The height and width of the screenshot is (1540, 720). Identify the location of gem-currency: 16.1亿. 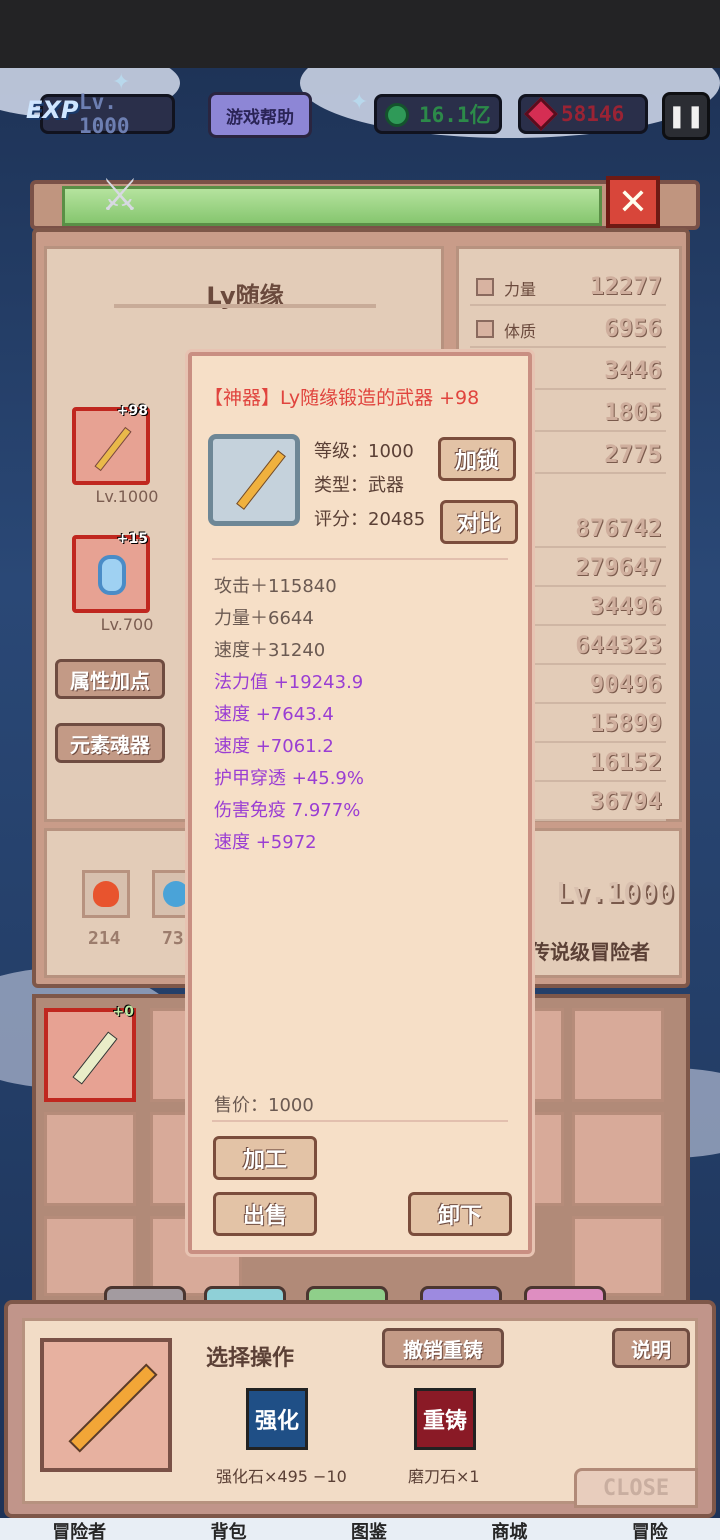
(438, 114).